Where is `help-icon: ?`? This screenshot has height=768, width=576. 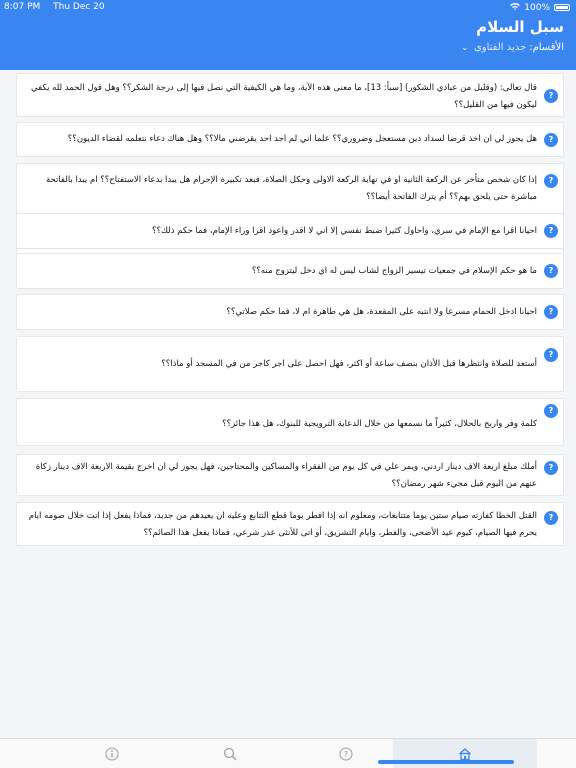
help-icon: ? is located at coordinates (346, 754).